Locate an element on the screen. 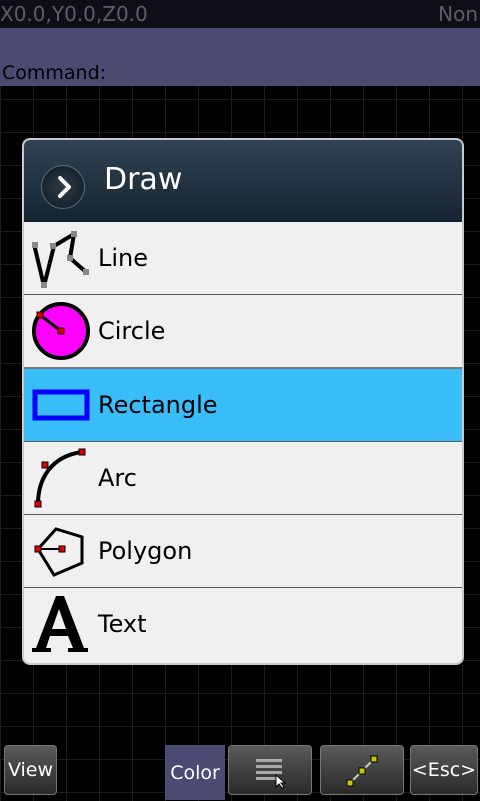  snap-line-icon is located at coordinates (362, 770).